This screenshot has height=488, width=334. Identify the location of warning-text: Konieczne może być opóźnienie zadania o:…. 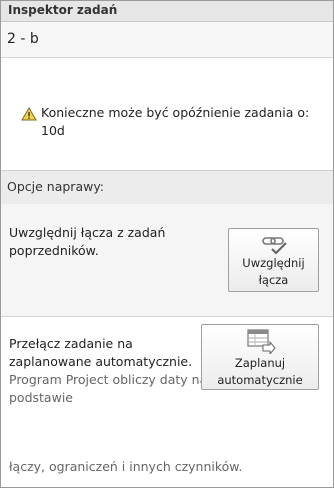
(175, 121).